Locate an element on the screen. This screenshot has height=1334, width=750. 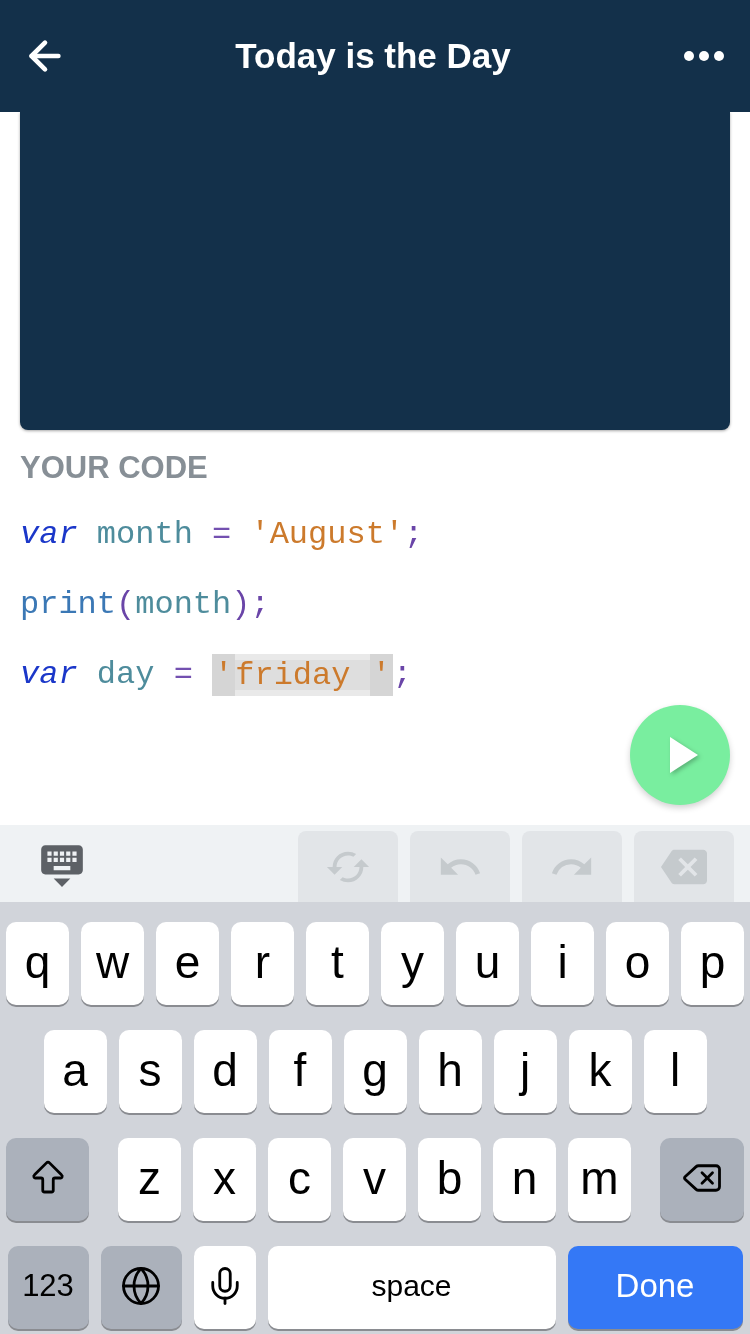
letter-key: v is located at coordinates (374, 1179).